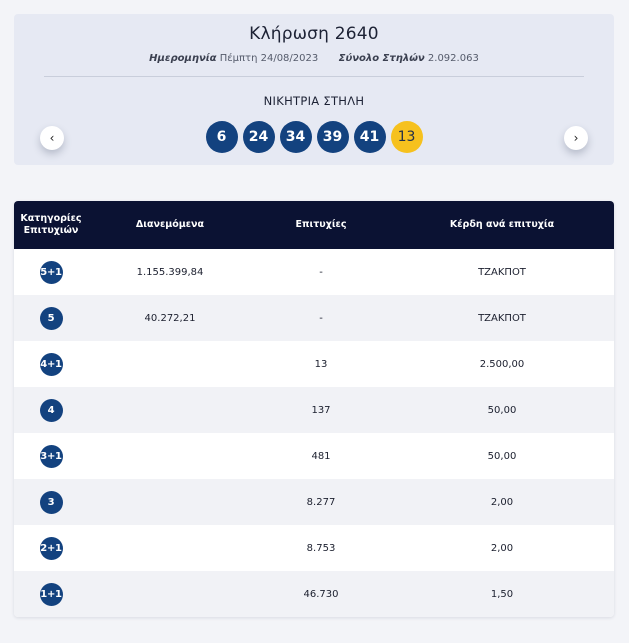  Describe the element at coordinates (51, 410) in the screenshot. I see `category-badge: 4` at that location.